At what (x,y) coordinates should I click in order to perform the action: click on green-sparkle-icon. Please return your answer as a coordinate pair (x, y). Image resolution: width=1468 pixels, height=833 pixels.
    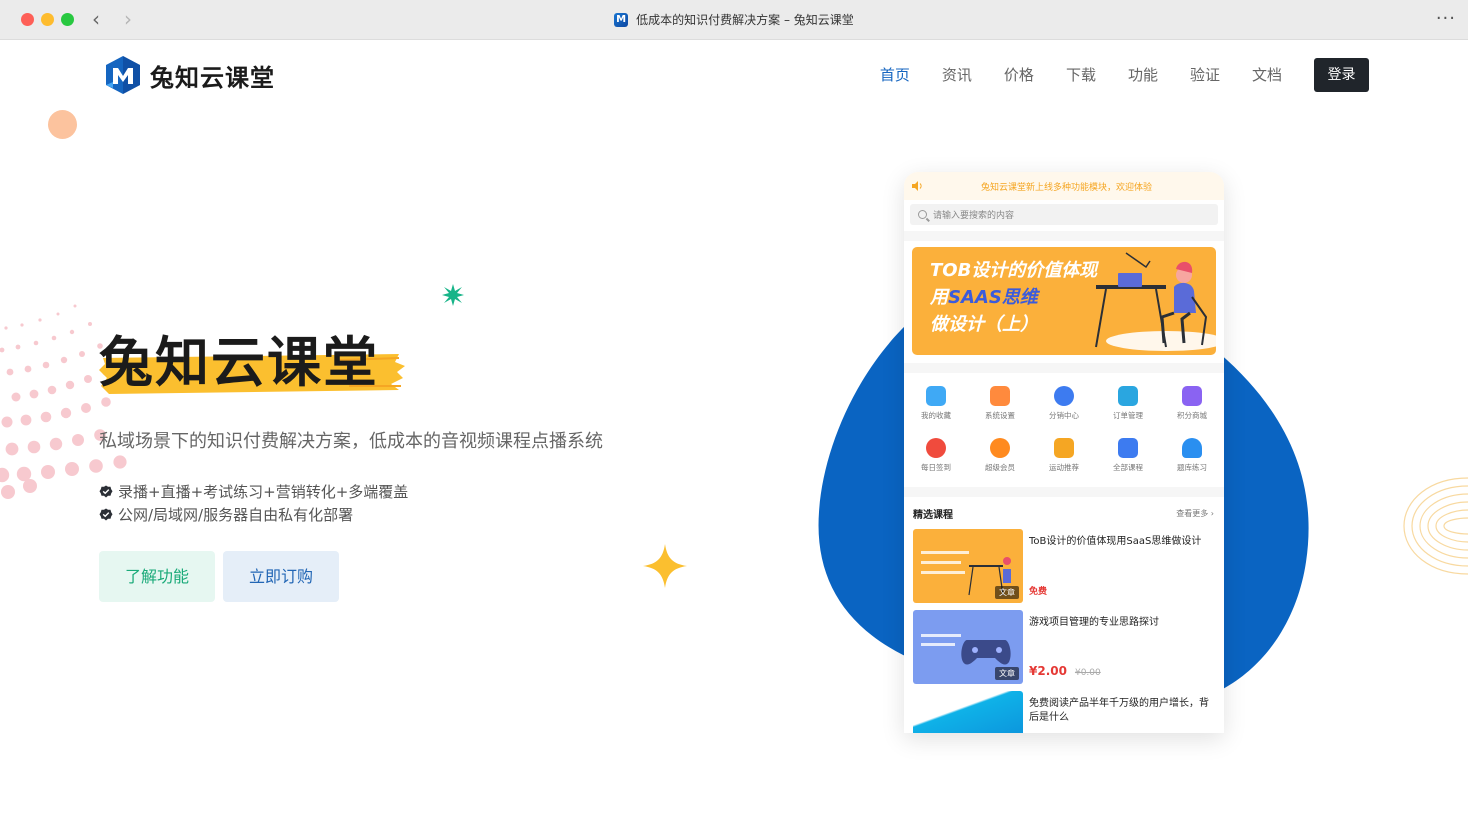
    Looking at the image, I should click on (453, 295).